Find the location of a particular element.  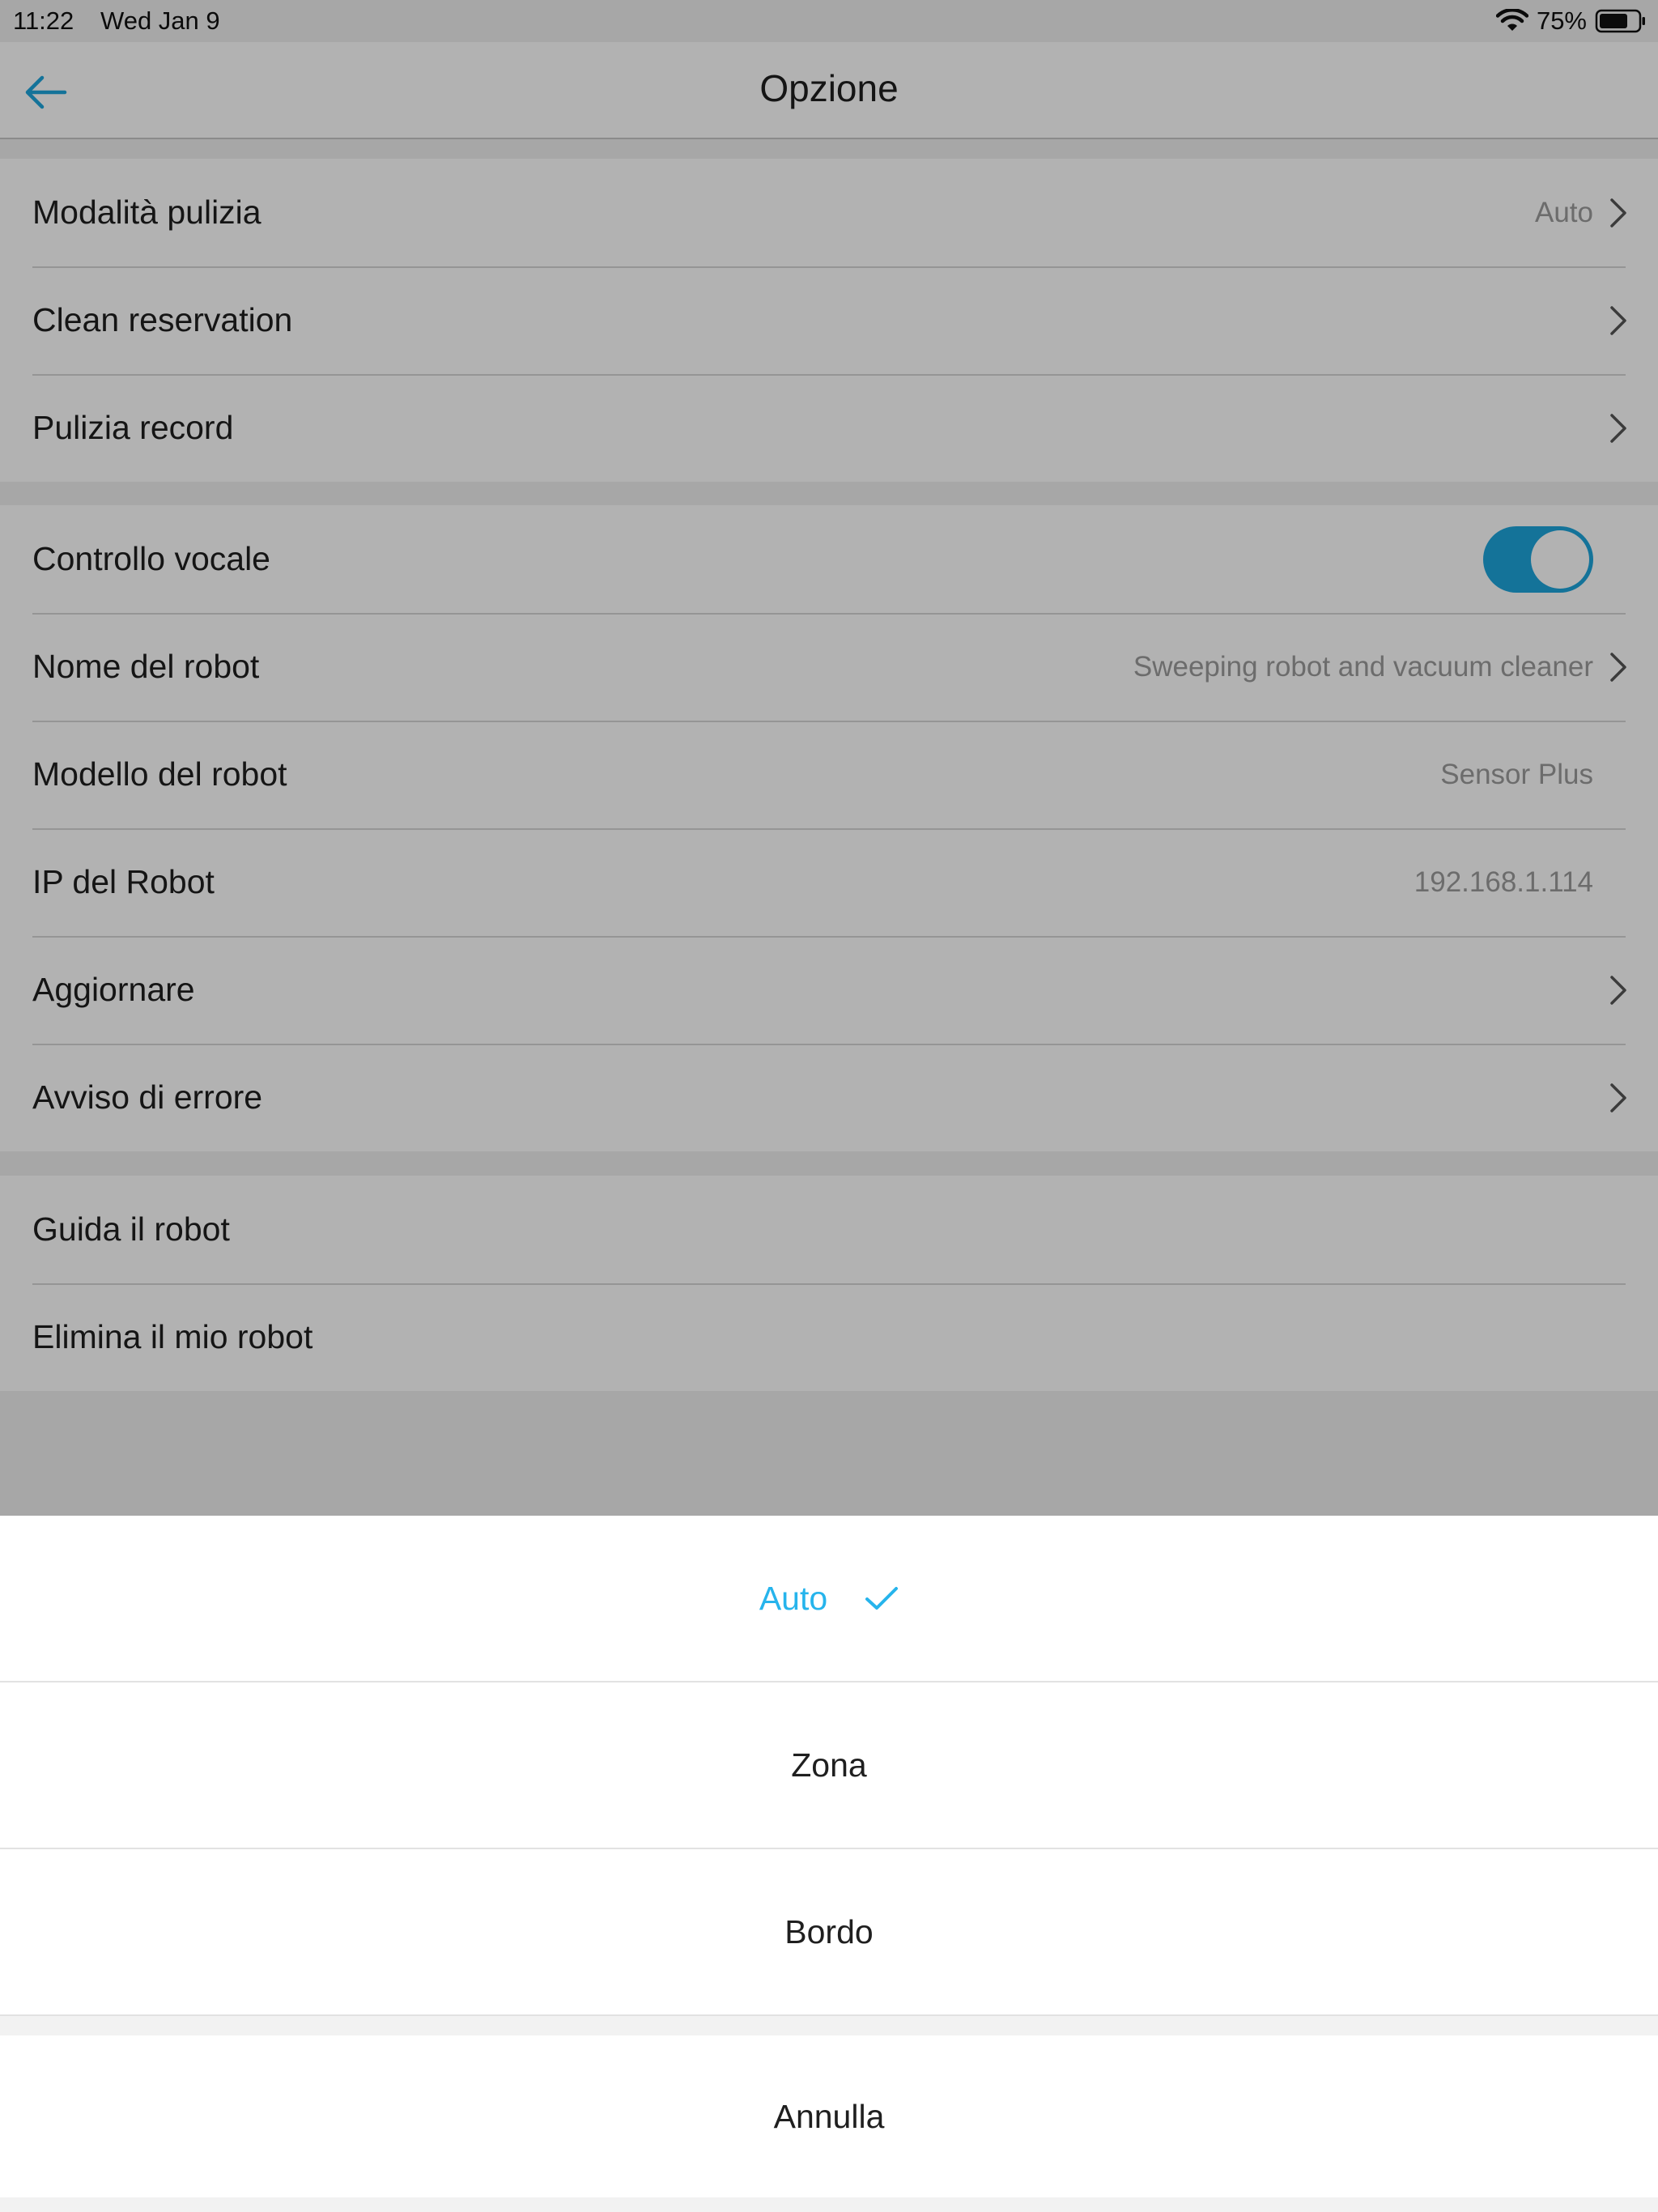

option-label: Bordo is located at coordinates (829, 1931).